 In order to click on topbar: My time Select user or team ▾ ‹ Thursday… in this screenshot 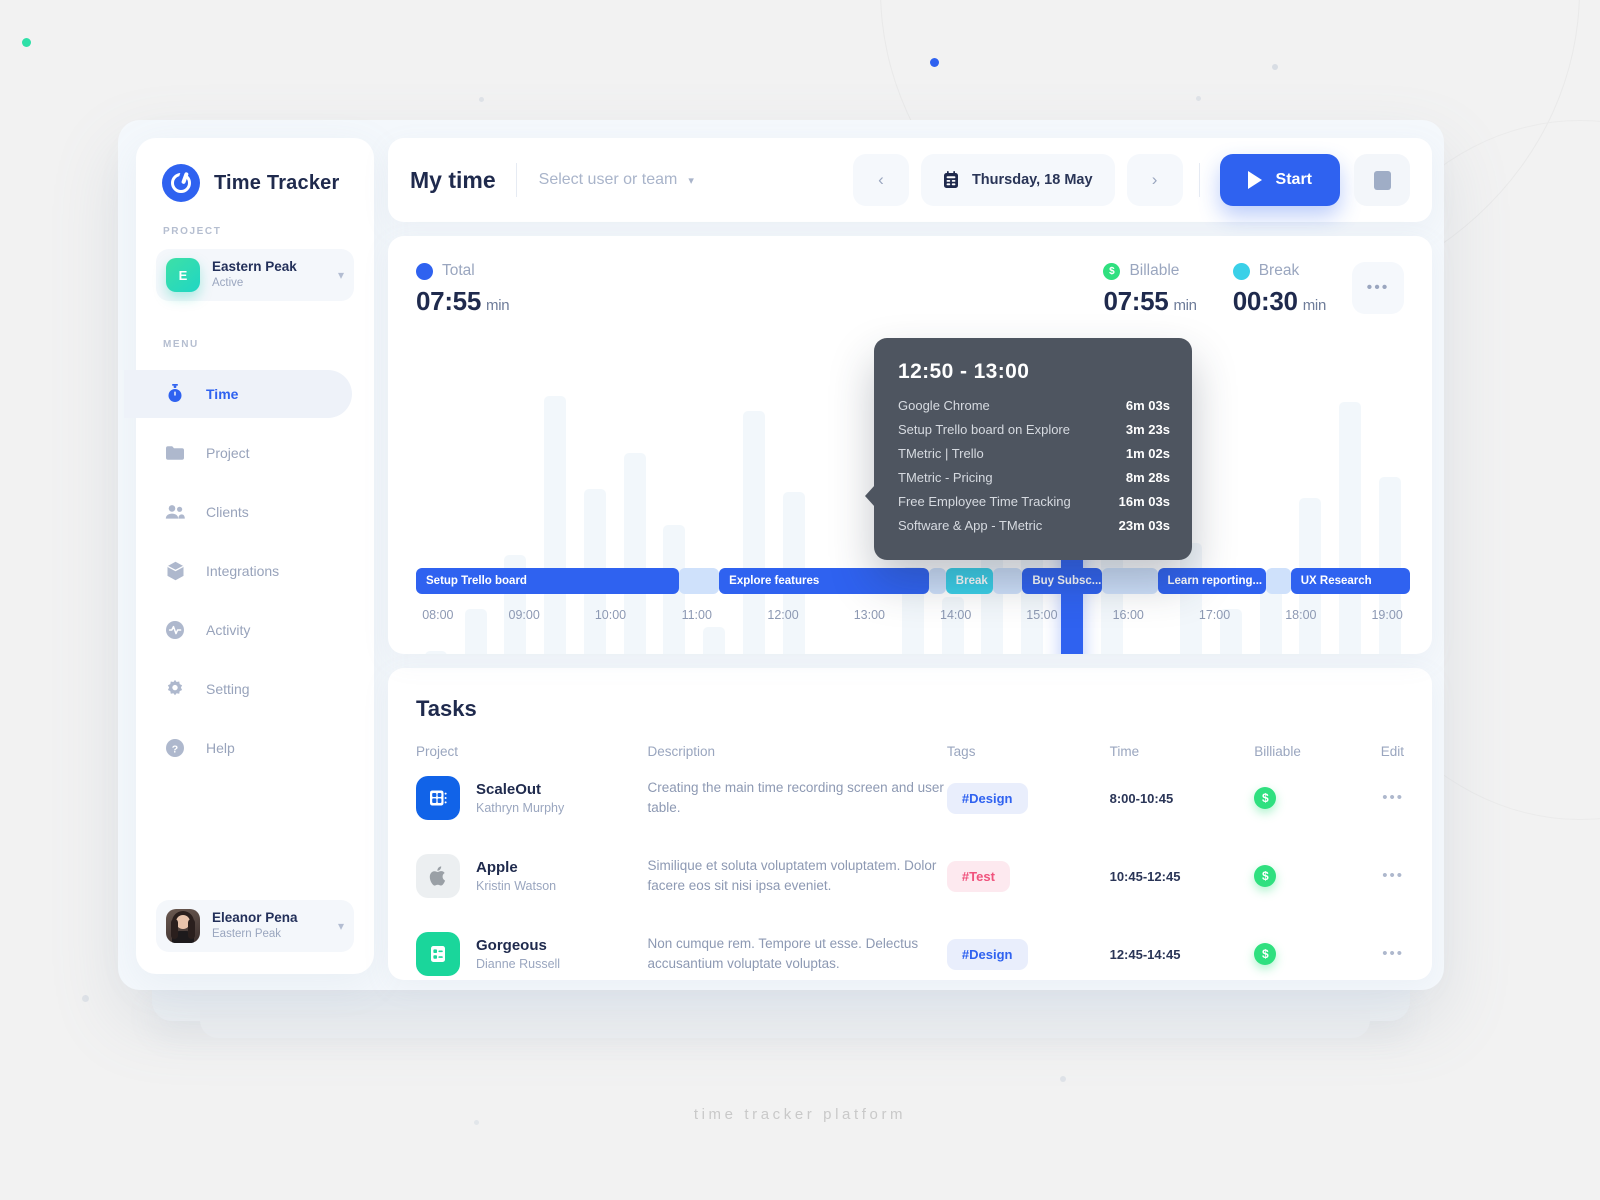, I will do `click(910, 180)`.